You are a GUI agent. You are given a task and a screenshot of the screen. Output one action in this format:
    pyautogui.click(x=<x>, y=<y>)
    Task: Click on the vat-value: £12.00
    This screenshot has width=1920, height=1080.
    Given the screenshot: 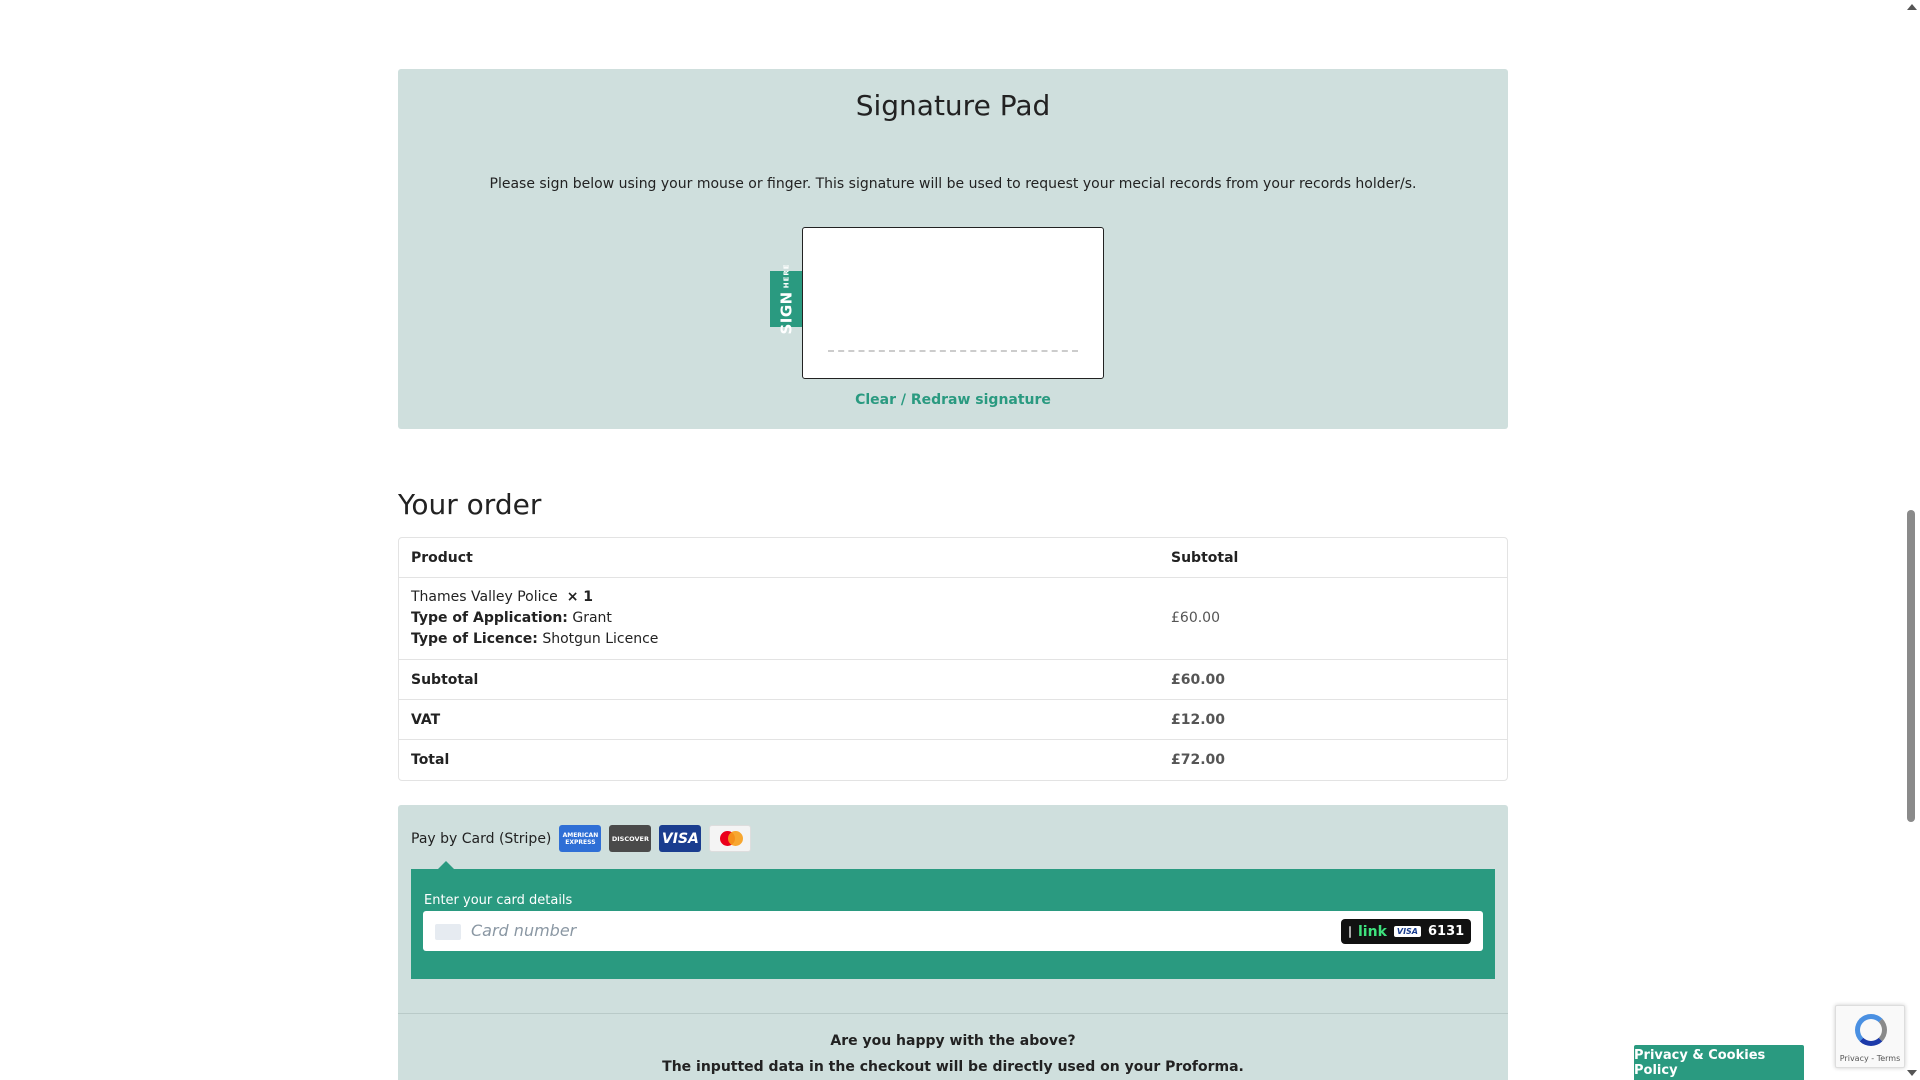 What is the action you would take?
    pyautogui.click(x=1333, y=720)
    